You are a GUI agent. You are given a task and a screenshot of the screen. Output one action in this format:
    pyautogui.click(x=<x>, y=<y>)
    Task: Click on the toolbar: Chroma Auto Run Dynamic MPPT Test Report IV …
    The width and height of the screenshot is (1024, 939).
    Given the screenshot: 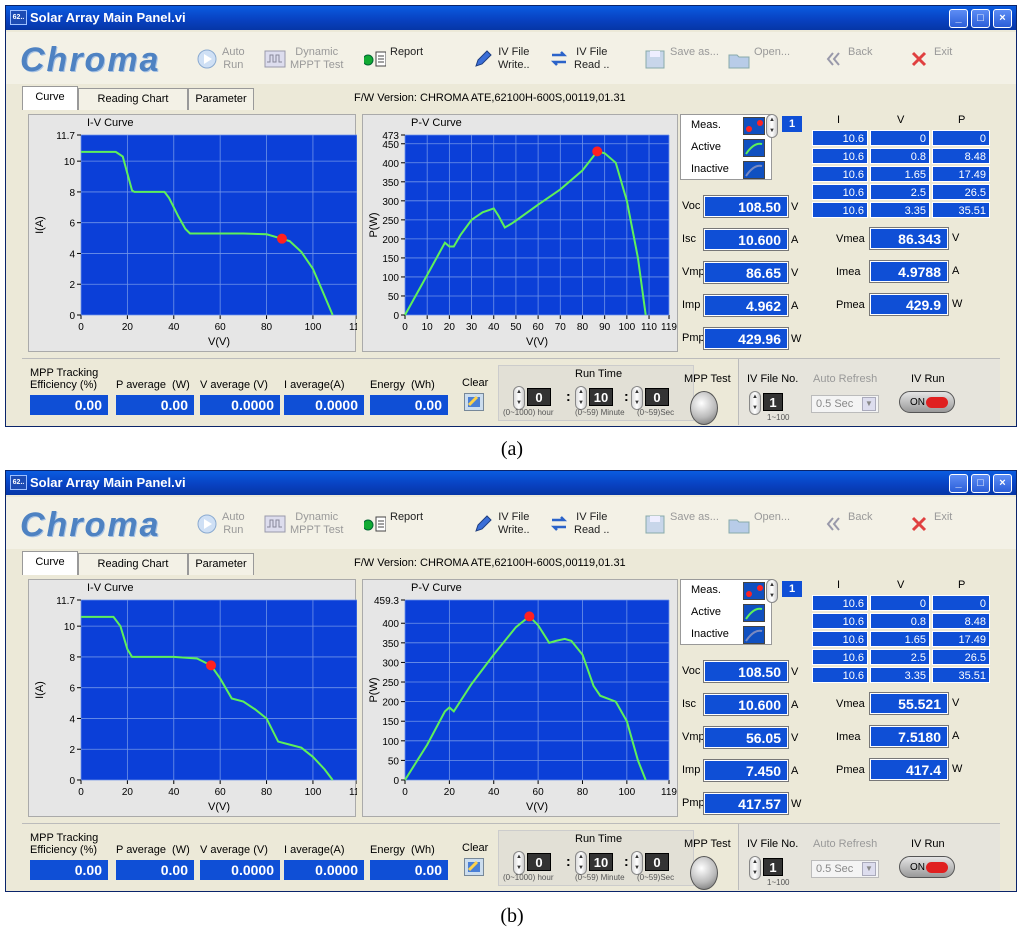 What is the action you would take?
    pyautogui.click(x=511, y=58)
    